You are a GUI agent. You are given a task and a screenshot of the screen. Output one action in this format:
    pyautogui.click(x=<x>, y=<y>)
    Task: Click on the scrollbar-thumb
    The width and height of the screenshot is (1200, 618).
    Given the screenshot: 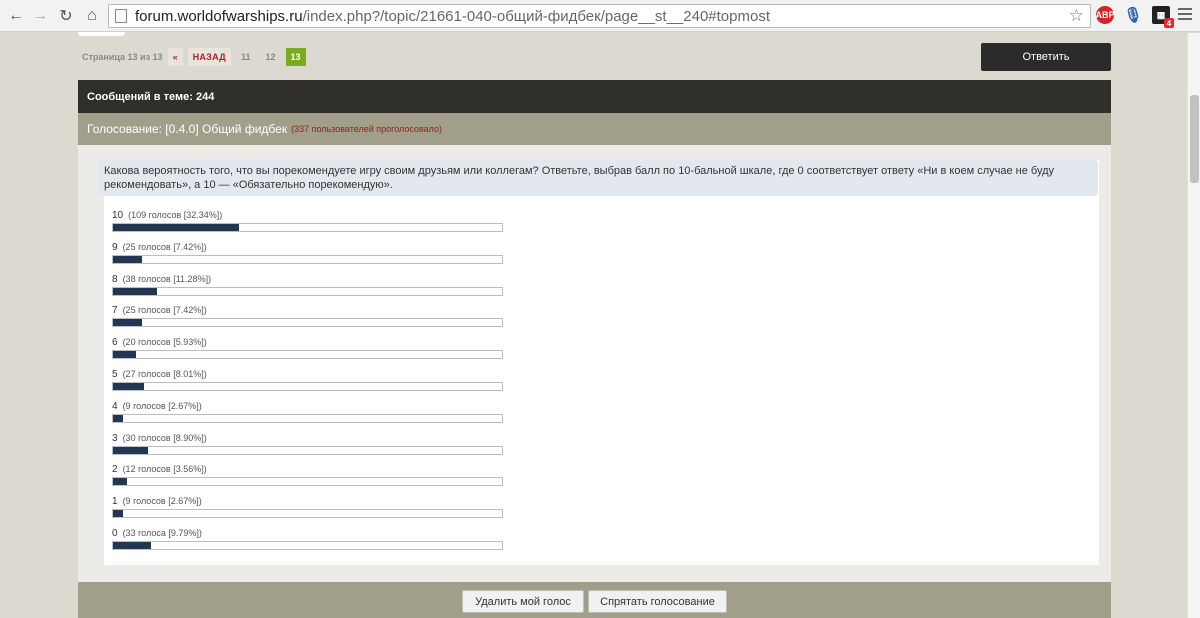 What is the action you would take?
    pyautogui.click(x=1194, y=139)
    